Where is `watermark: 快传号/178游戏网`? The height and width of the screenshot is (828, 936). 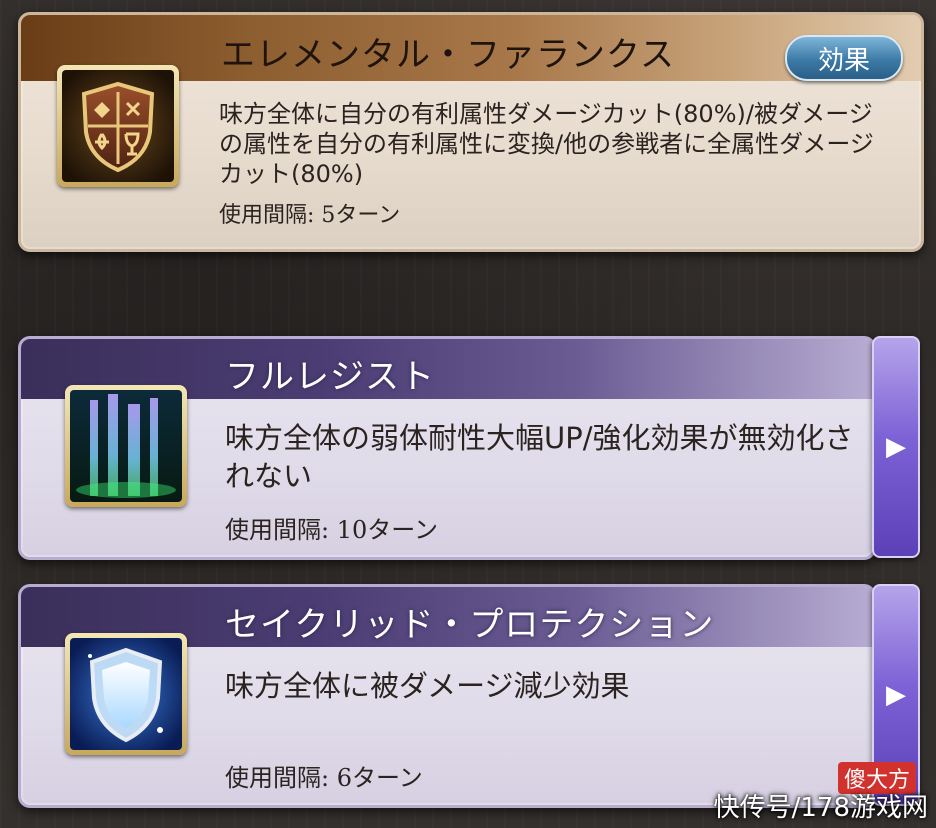
watermark: 快传号/178游戏网 is located at coordinates (820, 808).